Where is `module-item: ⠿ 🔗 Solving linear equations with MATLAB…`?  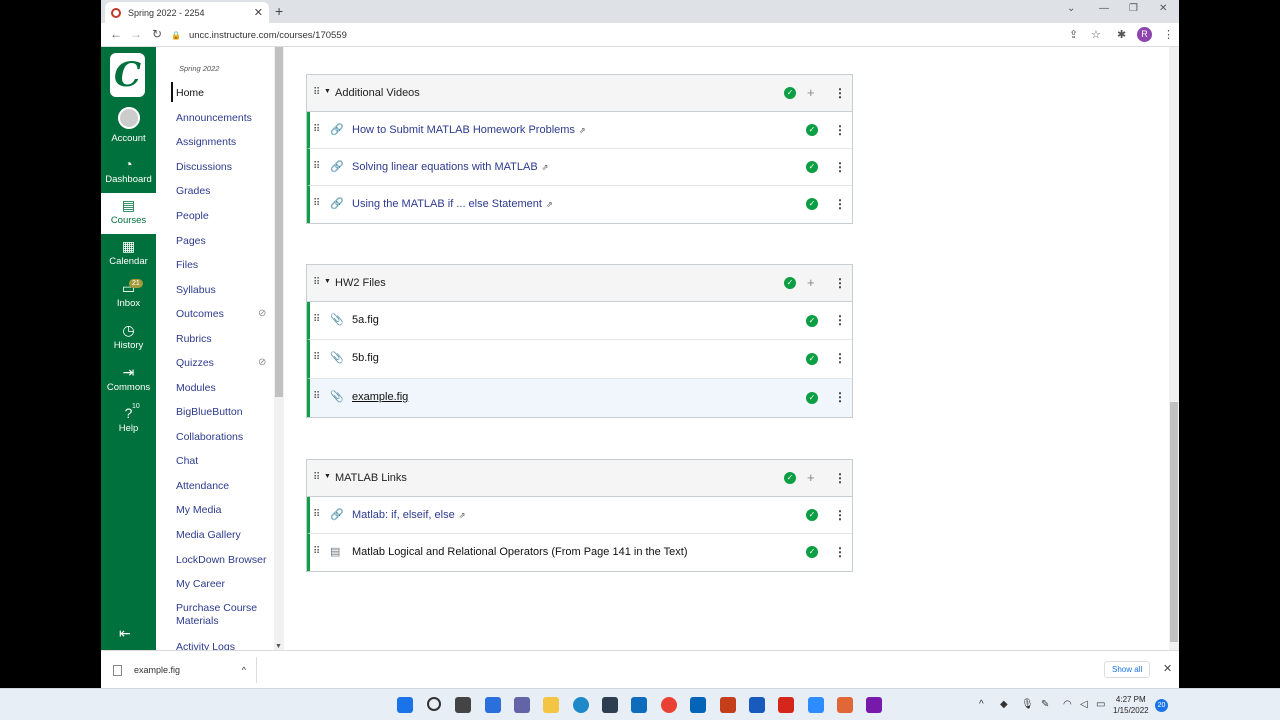 module-item: ⠿ 🔗 Solving linear equations with MATLAB… is located at coordinates (579, 167).